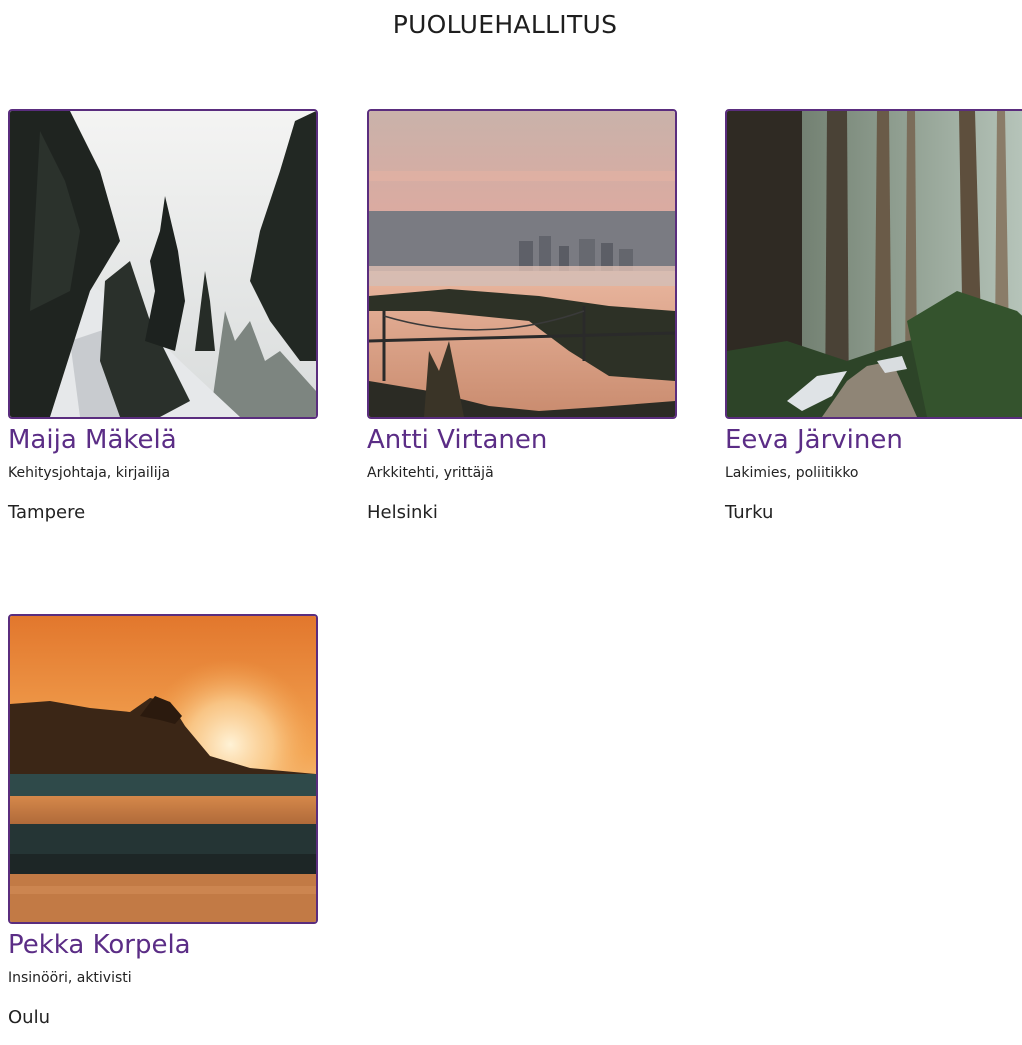 This screenshot has height=1045, width=1022. Describe the element at coordinates (402, 512) in the screenshot. I see `member-city: Helsinki` at that location.